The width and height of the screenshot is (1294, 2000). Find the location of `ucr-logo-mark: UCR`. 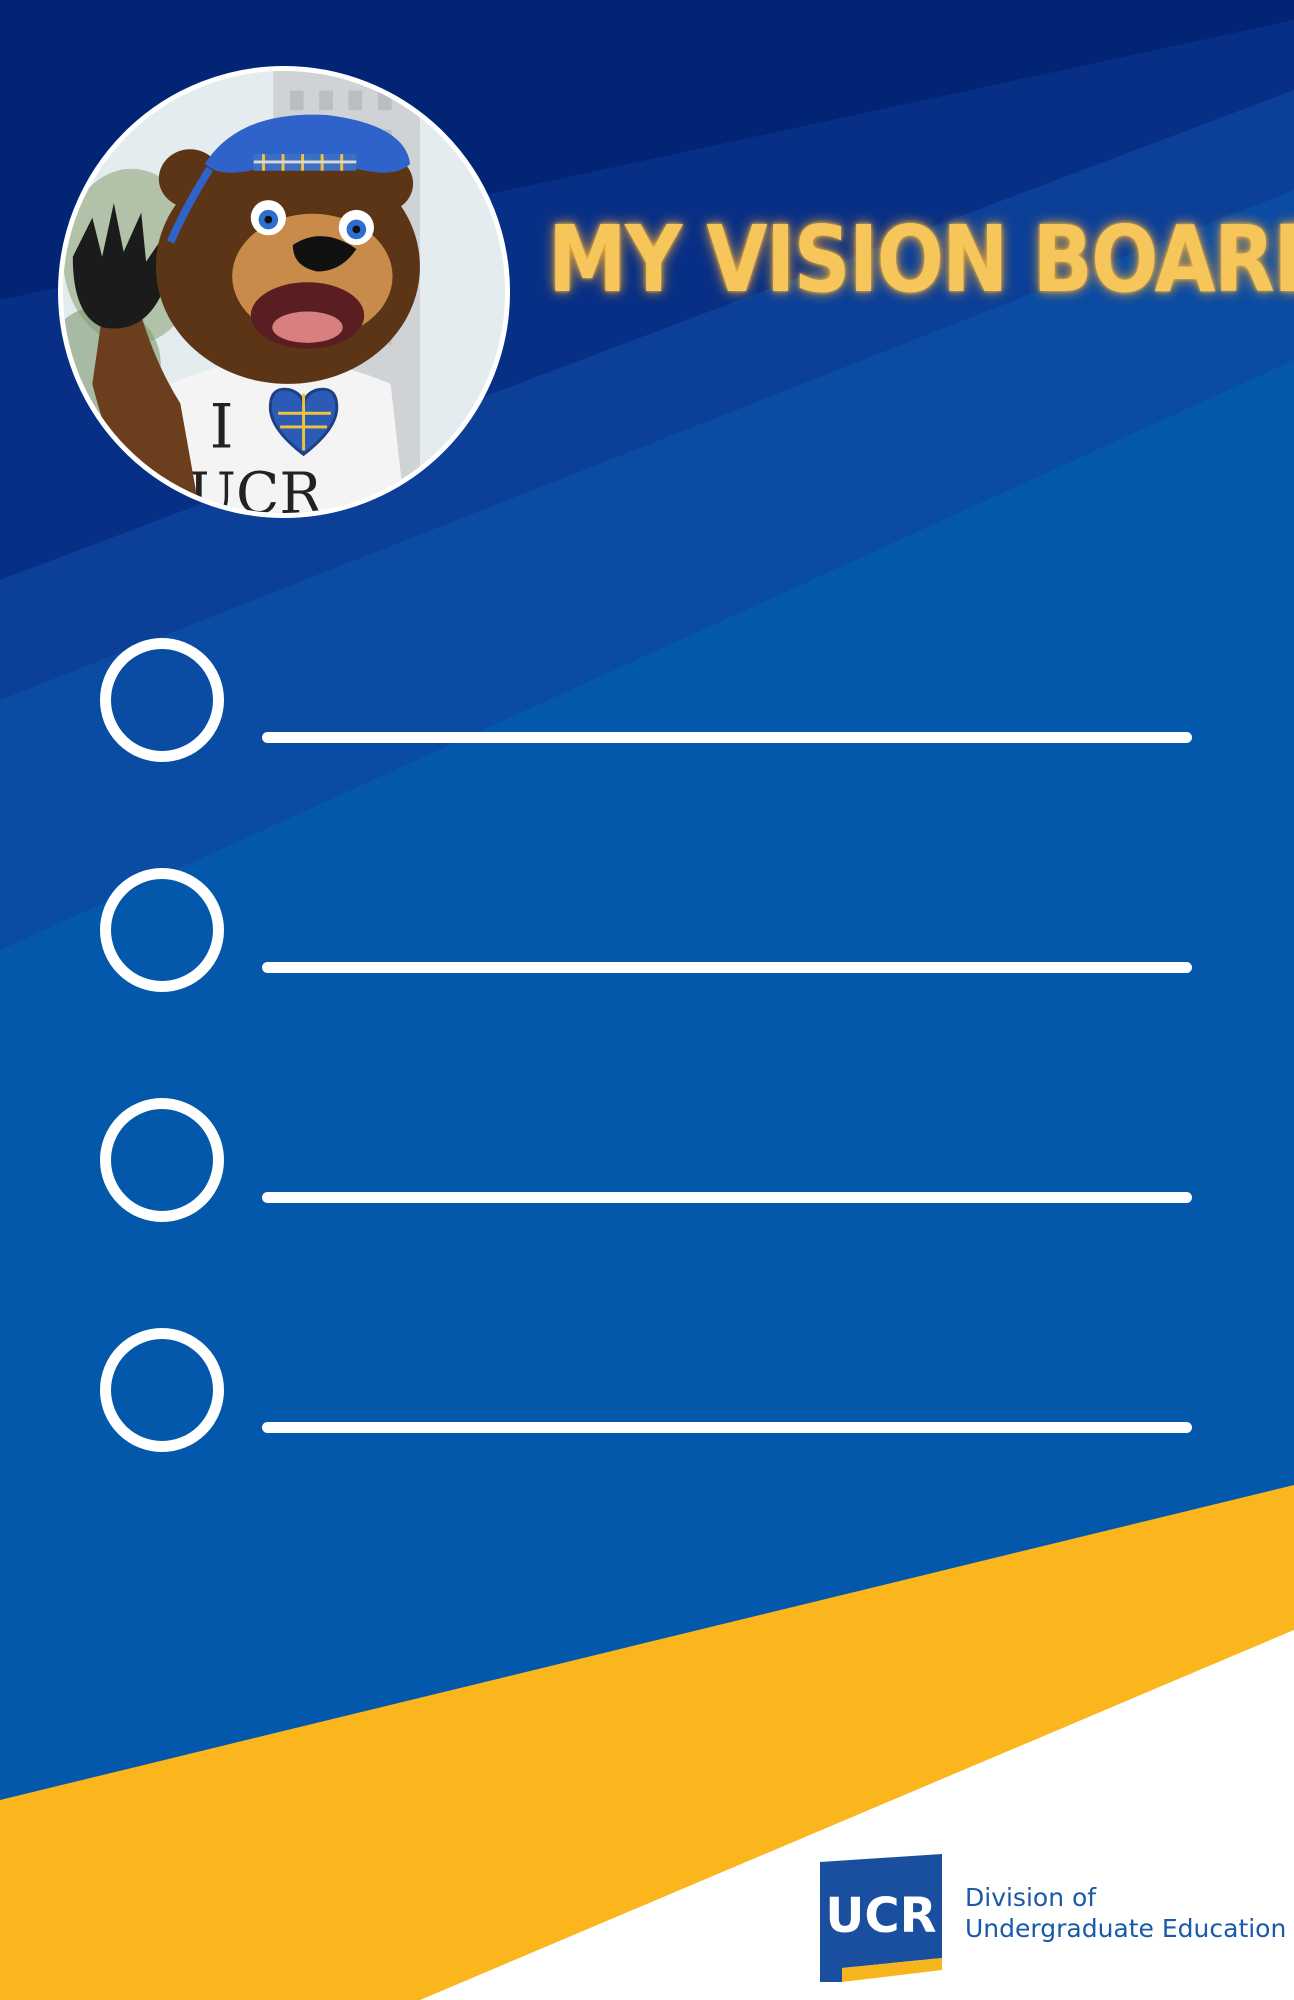

ucr-logo-mark: UCR is located at coordinates (881, 1918).